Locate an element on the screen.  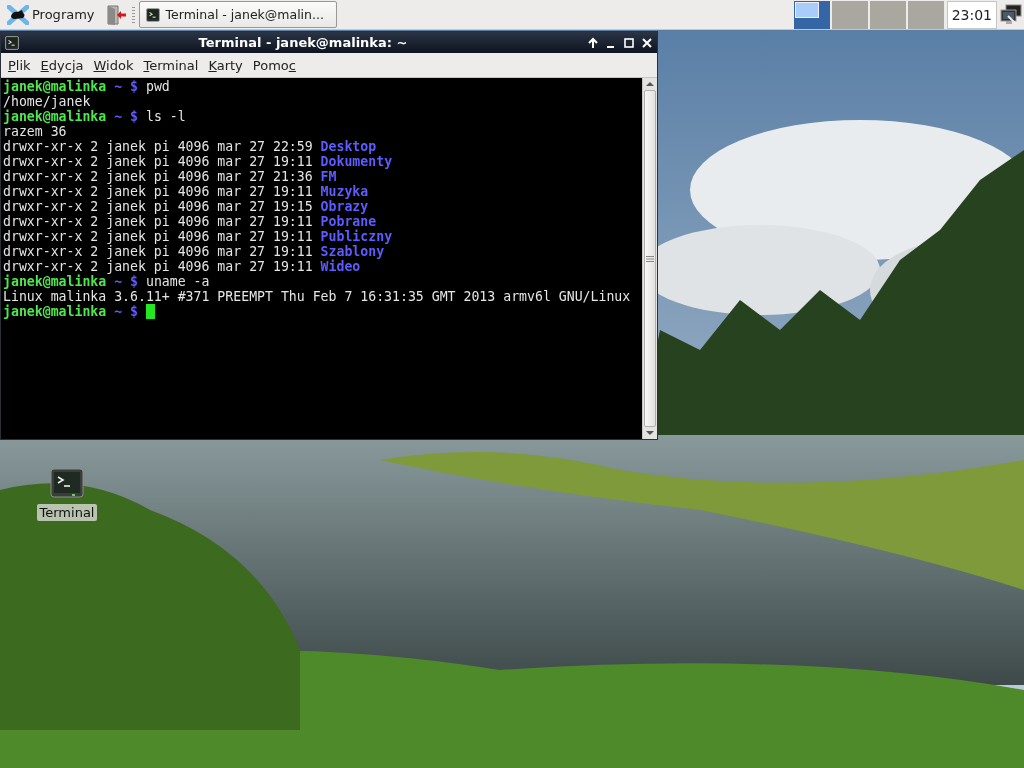
command-text: pwd is located at coordinates (157, 86).